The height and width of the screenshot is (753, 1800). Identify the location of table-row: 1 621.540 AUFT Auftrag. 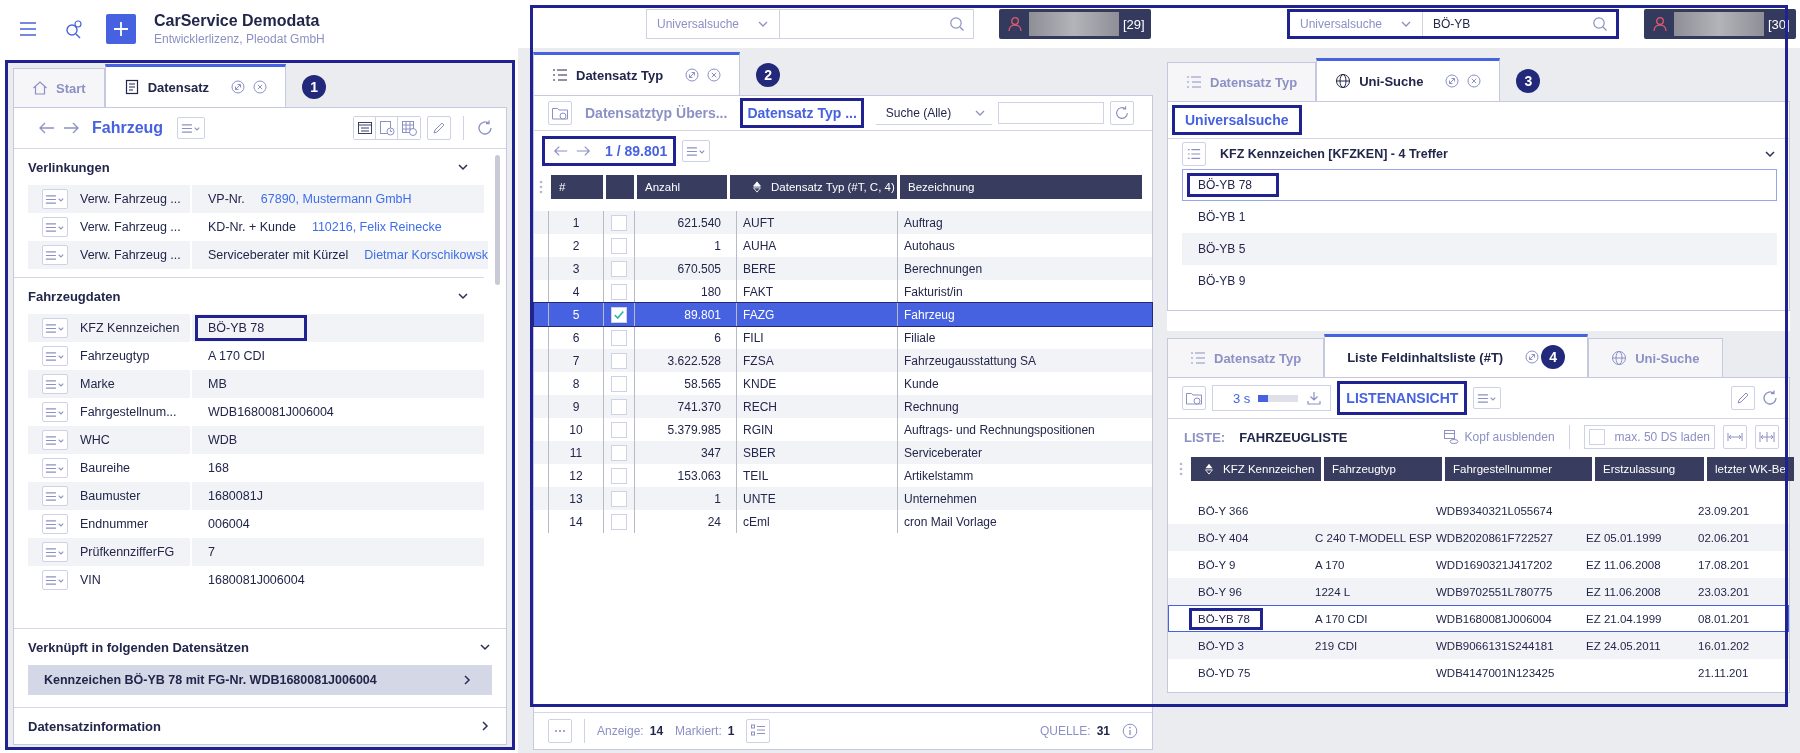
(843, 222).